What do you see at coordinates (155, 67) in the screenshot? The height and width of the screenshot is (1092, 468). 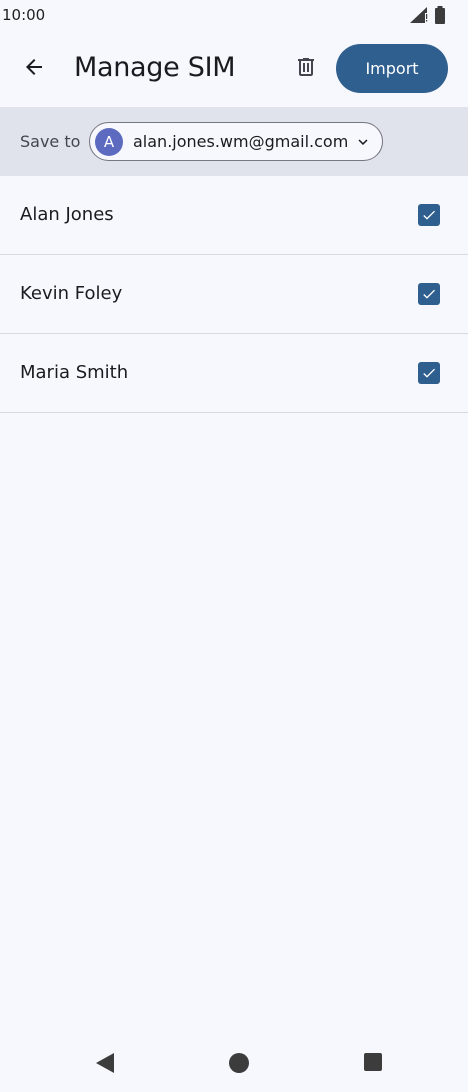 I see `page-title: Manage SIM` at bounding box center [155, 67].